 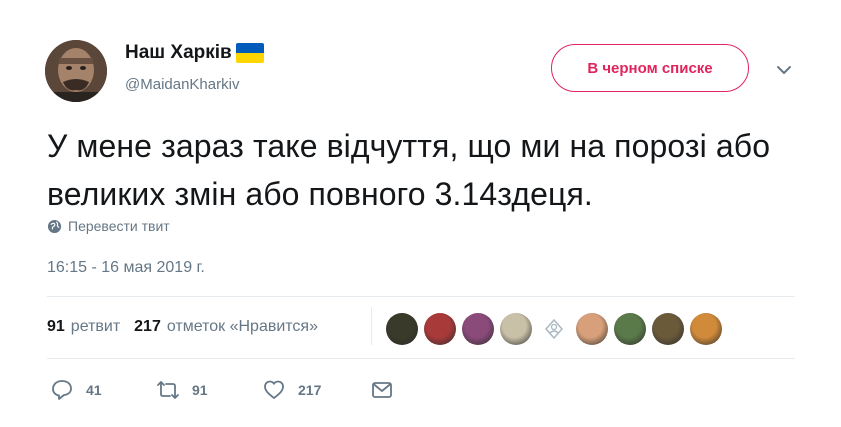 I want to click on profile-avatar, so click(x=76, y=71).